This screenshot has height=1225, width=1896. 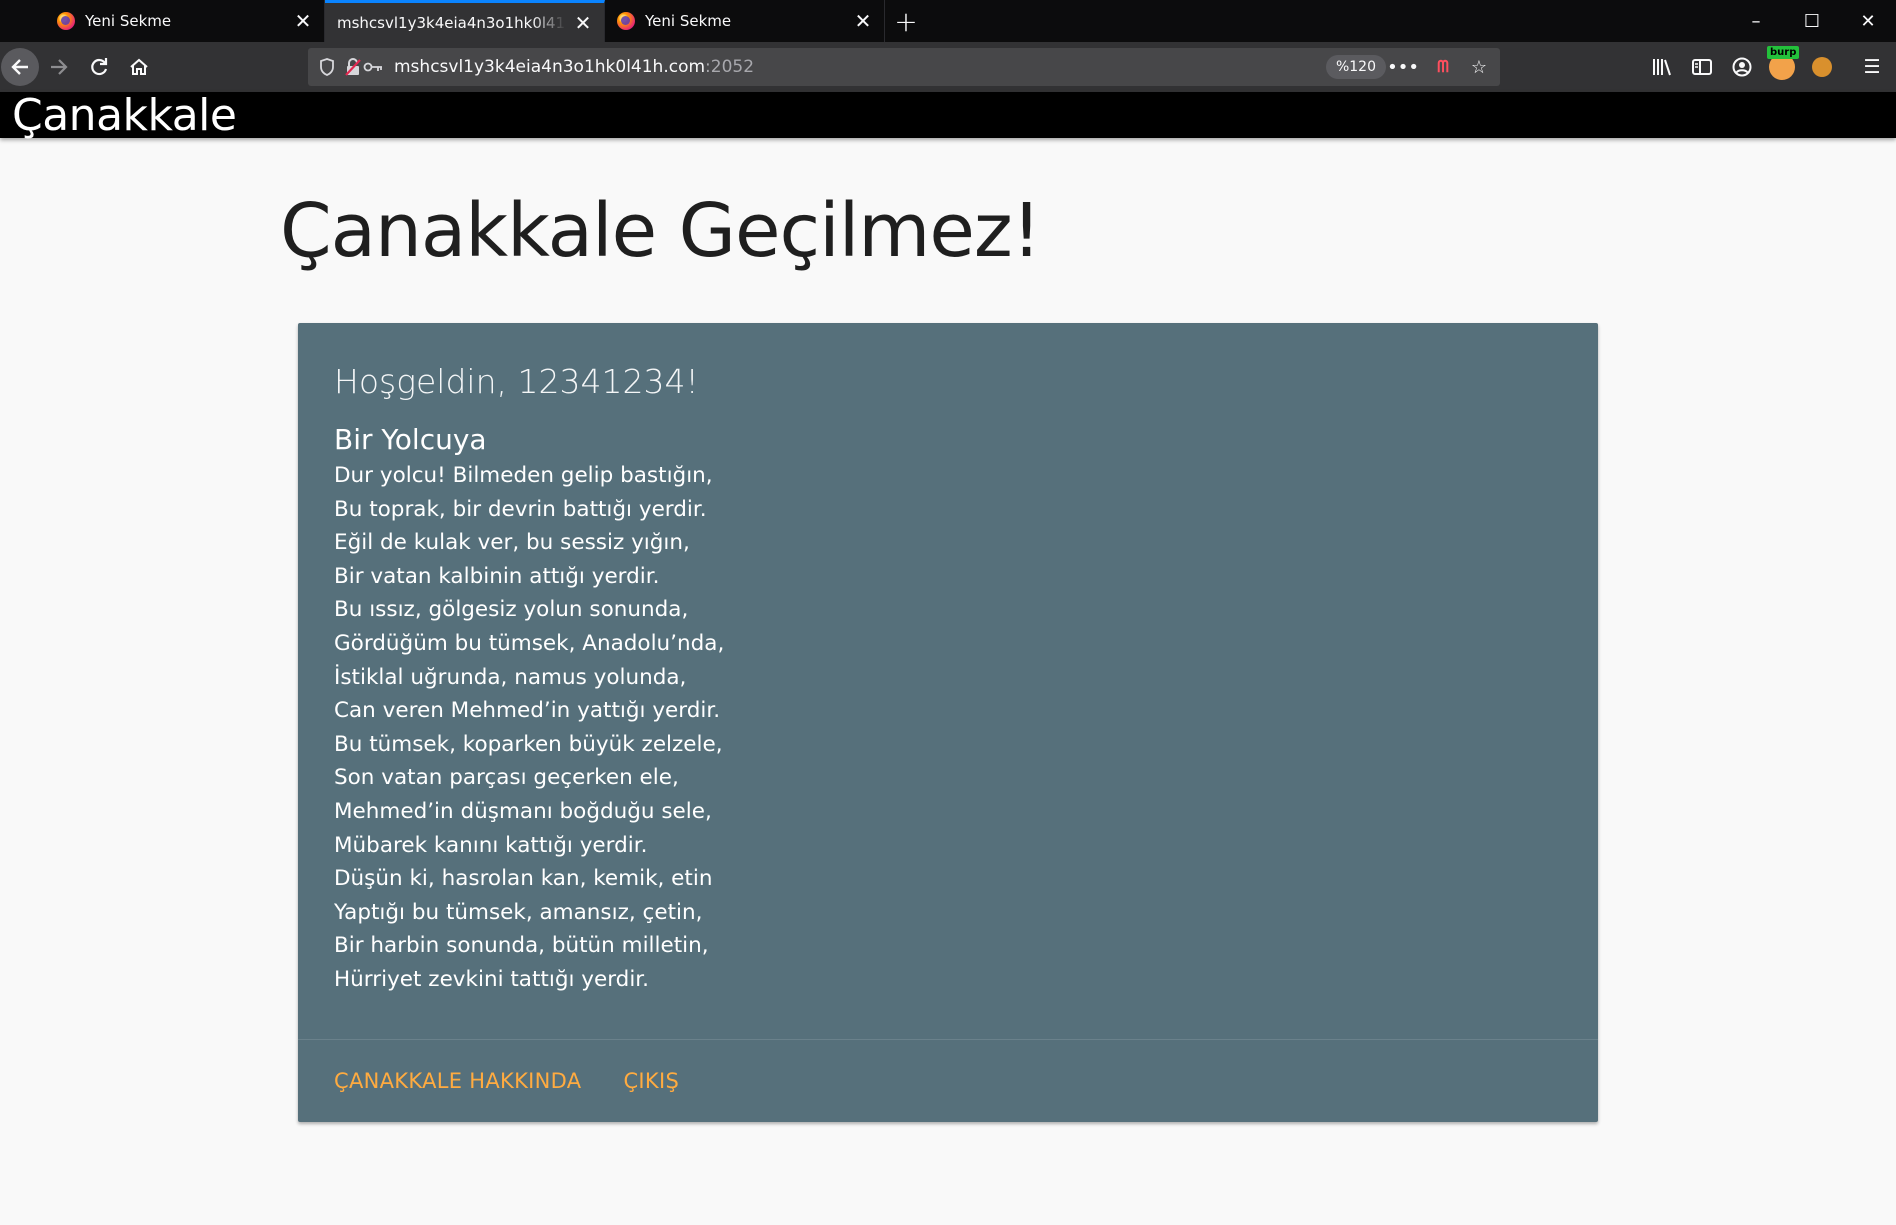 What do you see at coordinates (651, 1081) in the screenshot?
I see `logout-link: ÇIKIŞ` at bounding box center [651, 1081].